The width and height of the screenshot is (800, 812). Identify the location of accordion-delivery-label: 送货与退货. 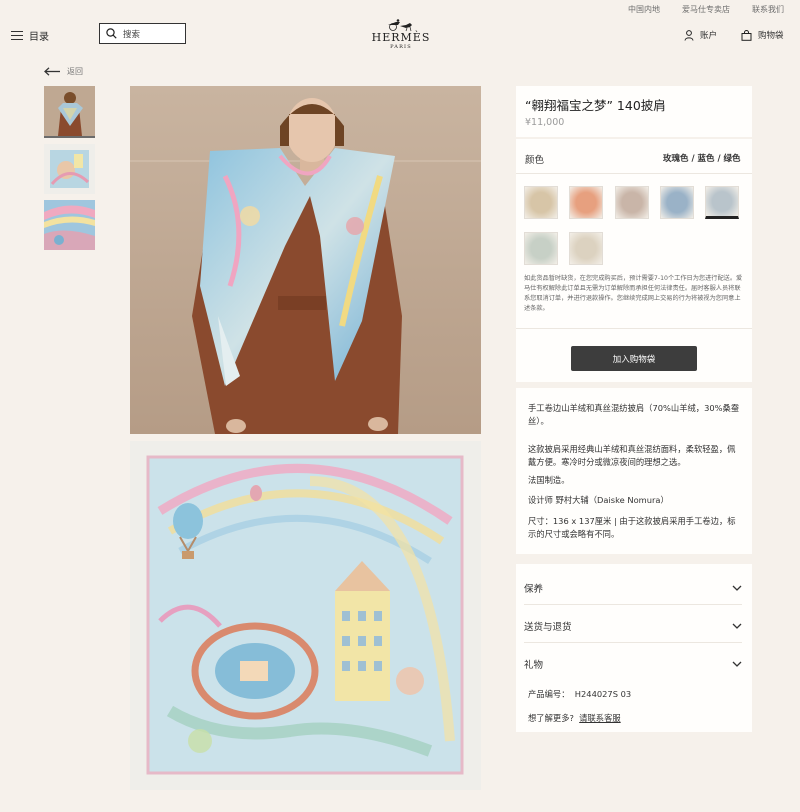
(548, 627).